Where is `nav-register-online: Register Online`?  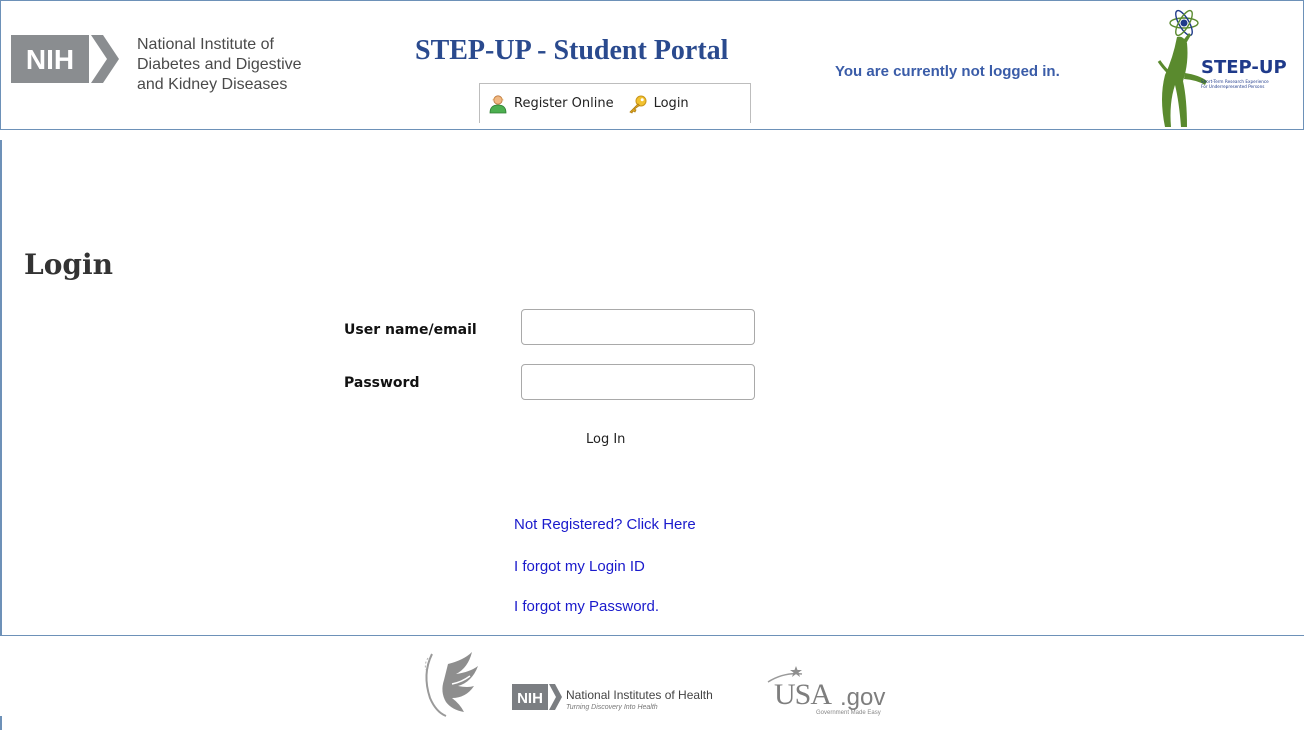 nav-register-online: Register Online is located at coordinates (551, 104).